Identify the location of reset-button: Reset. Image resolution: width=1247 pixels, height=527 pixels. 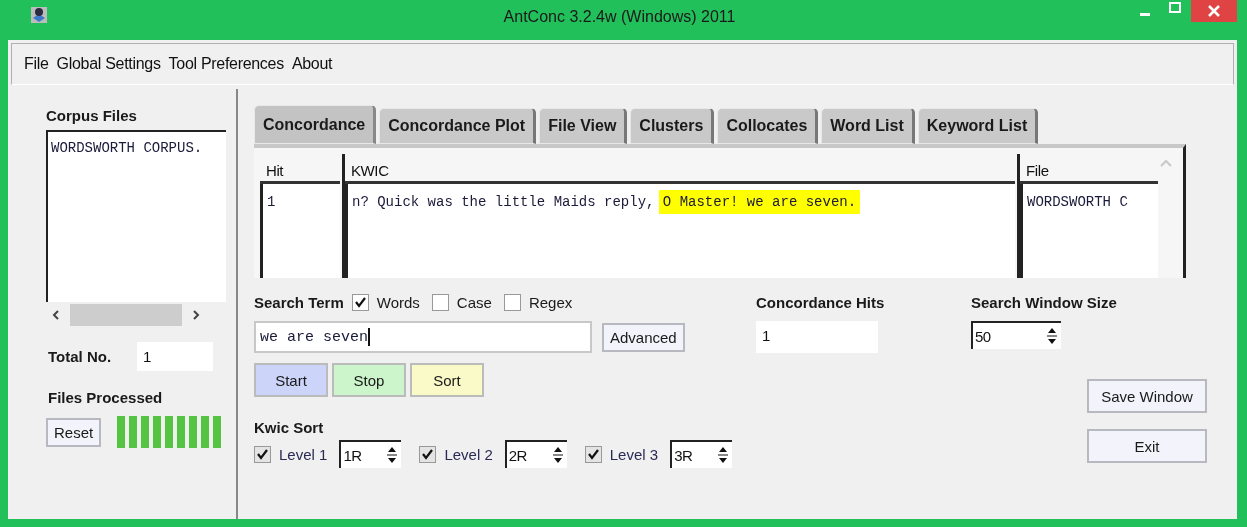
(74, 432).